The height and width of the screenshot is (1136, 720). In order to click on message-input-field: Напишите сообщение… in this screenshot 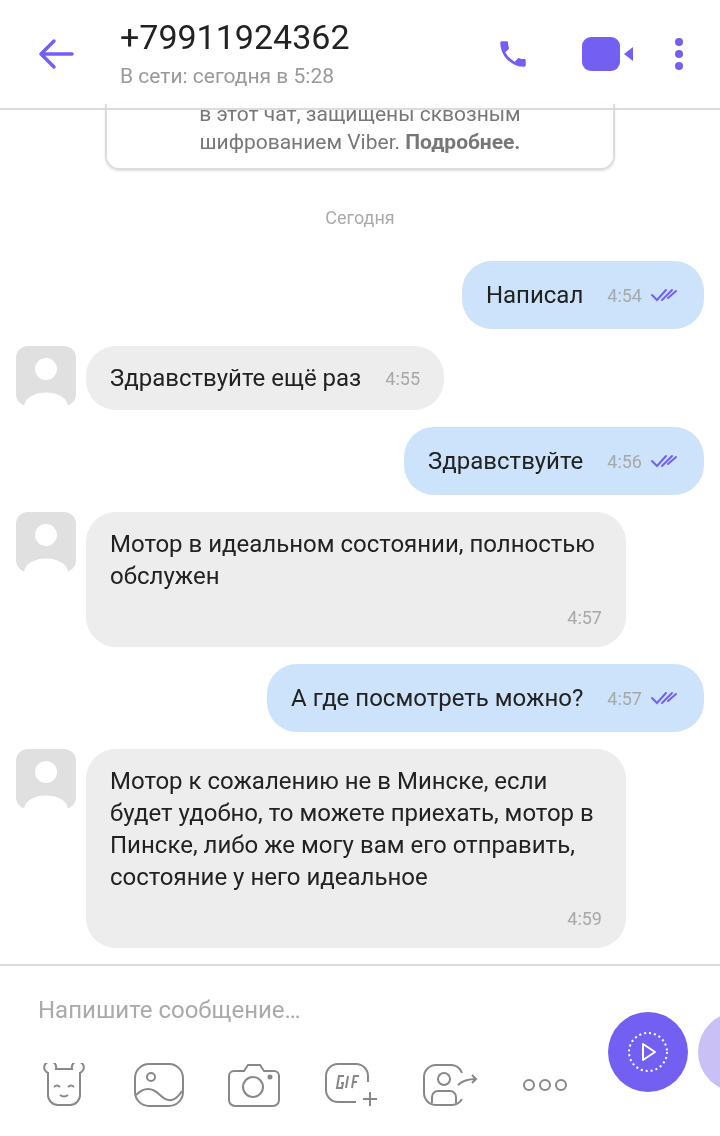, I will do `click(308, 1010)`.